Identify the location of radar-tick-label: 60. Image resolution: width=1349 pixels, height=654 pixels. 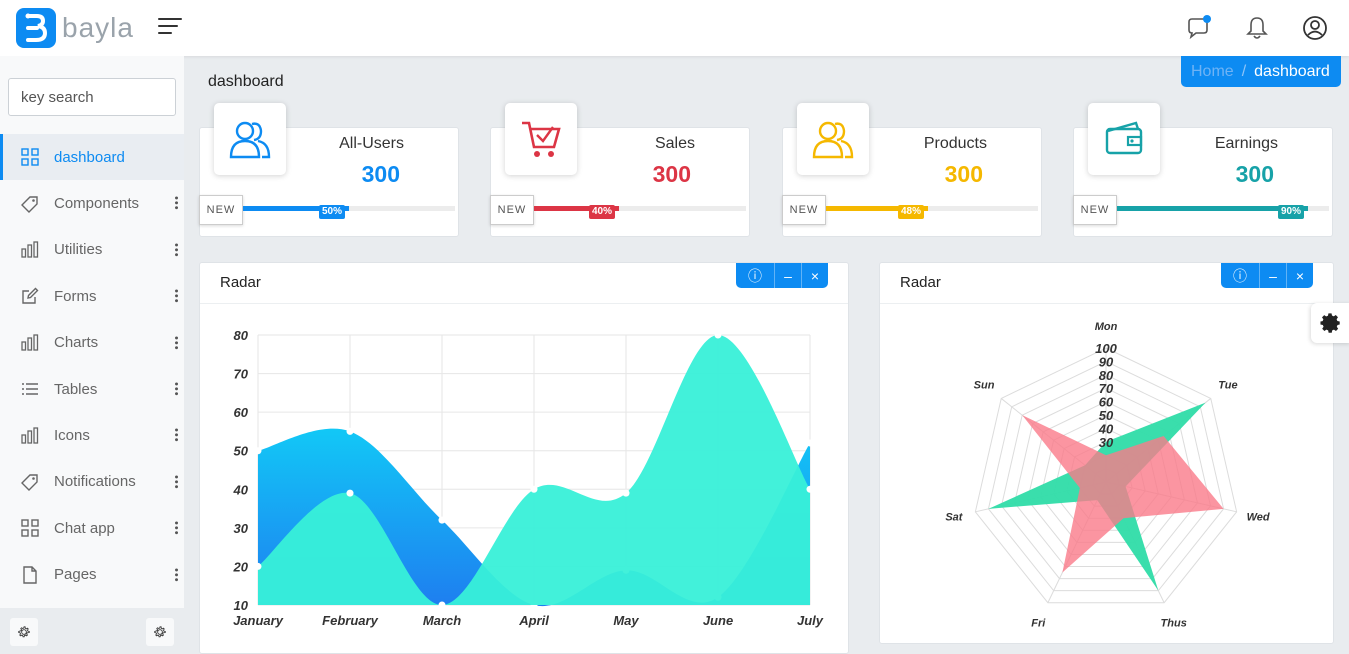
(1106, 402).